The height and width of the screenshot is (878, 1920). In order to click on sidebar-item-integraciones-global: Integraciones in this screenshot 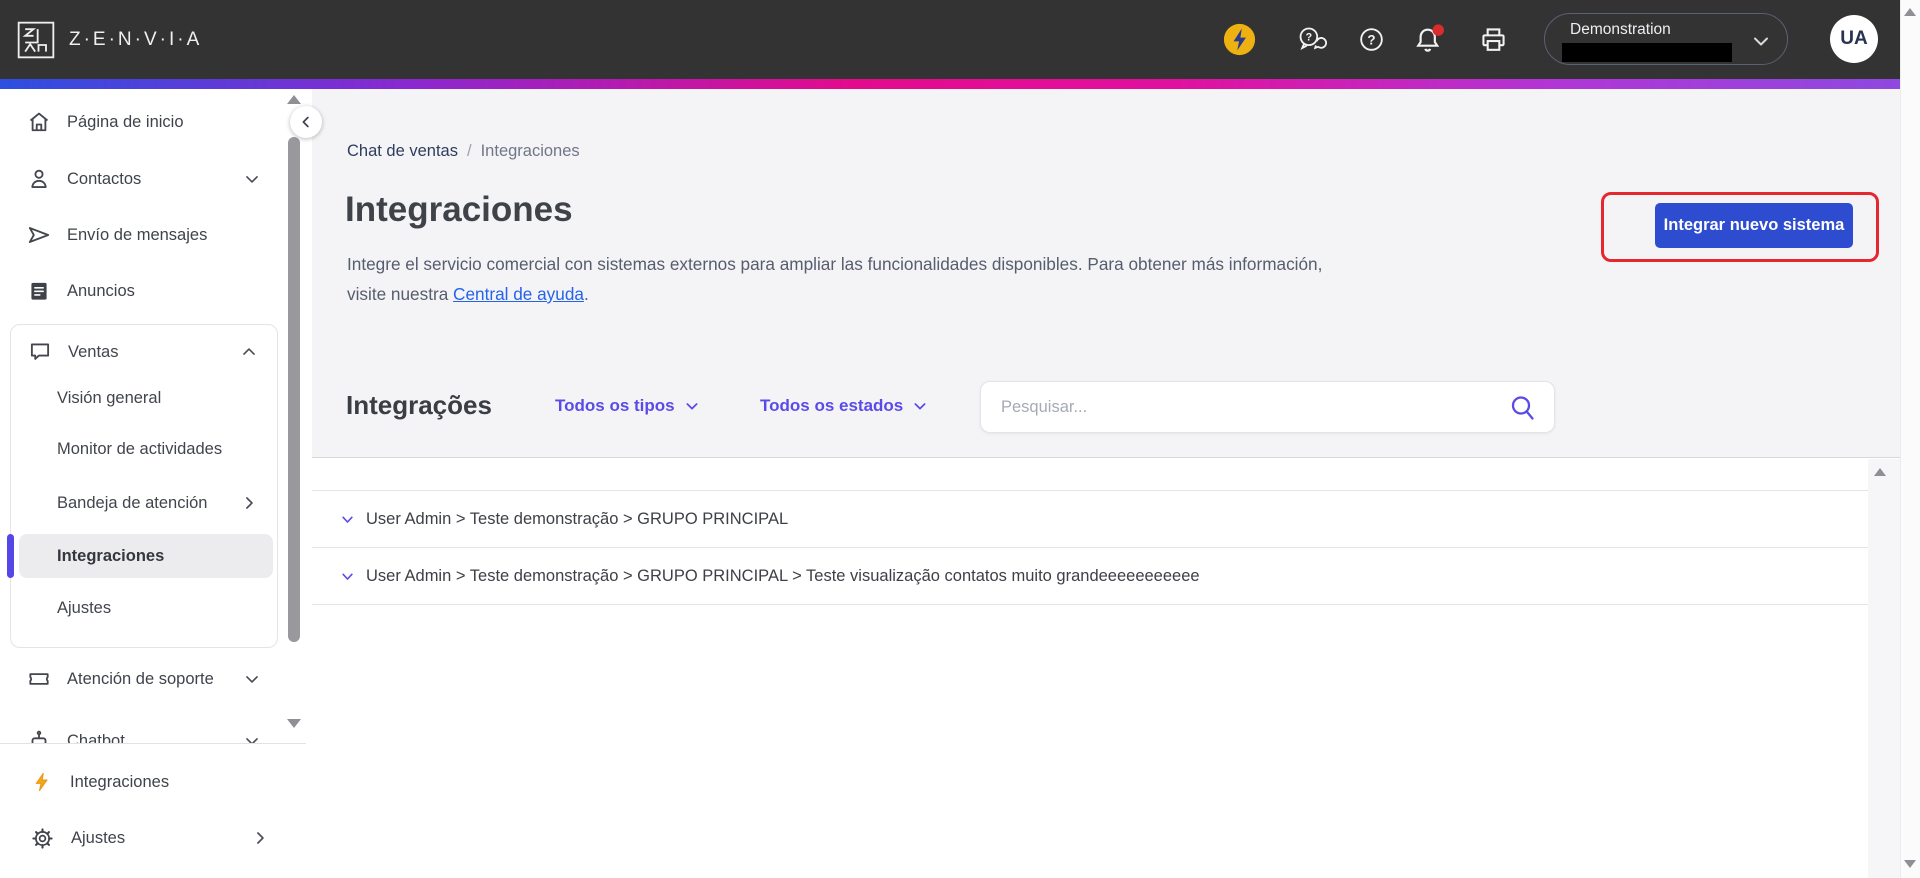, I will do `click(145, 782)`.